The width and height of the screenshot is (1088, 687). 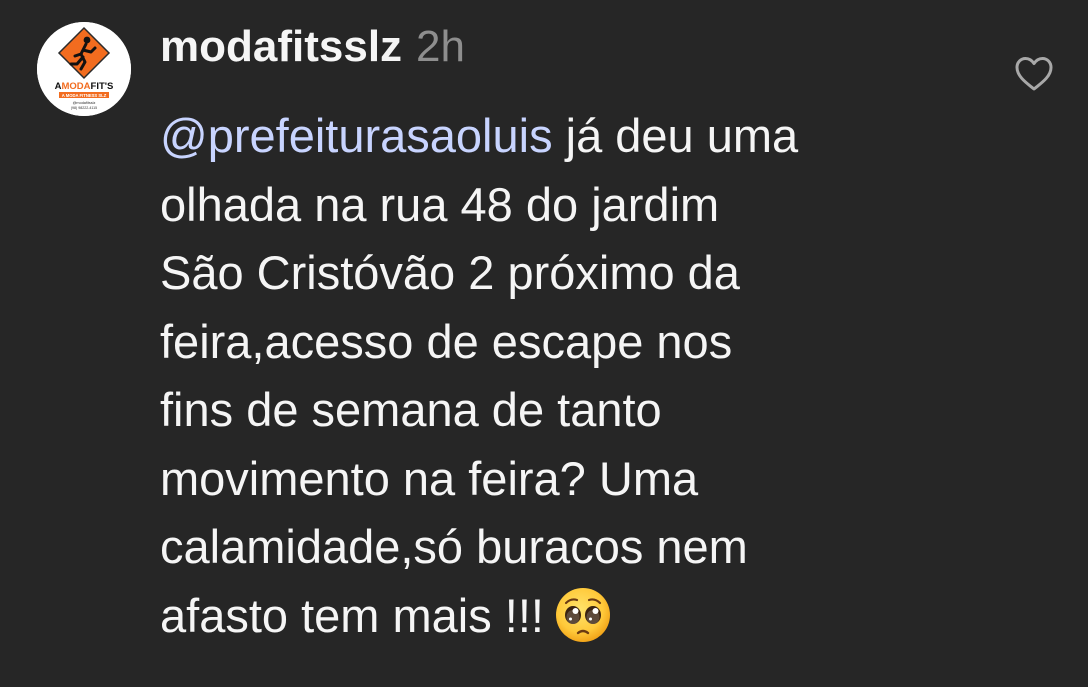 What do you see at coordinates (411, 409) in the screenshot?
I see `comment-line-5: fins de semana de tanto` at bounding box center [411, 409].